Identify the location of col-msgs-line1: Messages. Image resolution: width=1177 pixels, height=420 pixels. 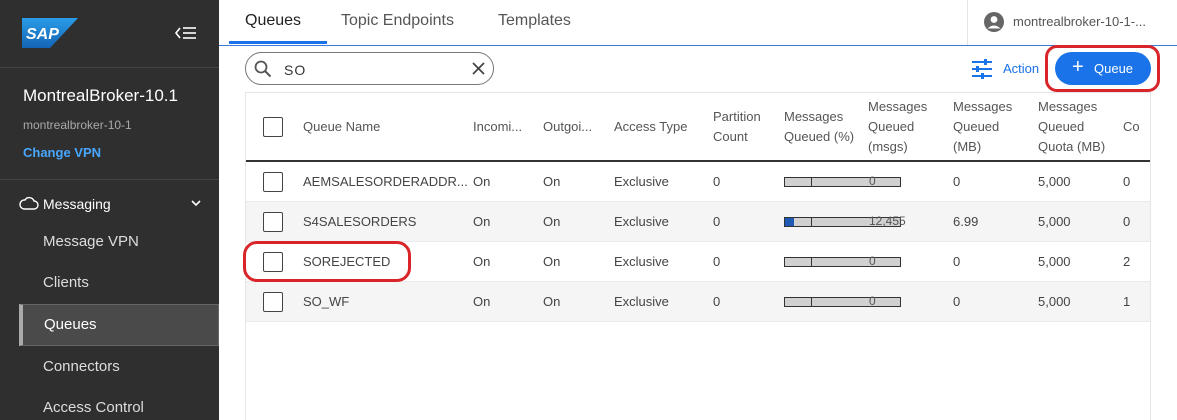
(898, 106).